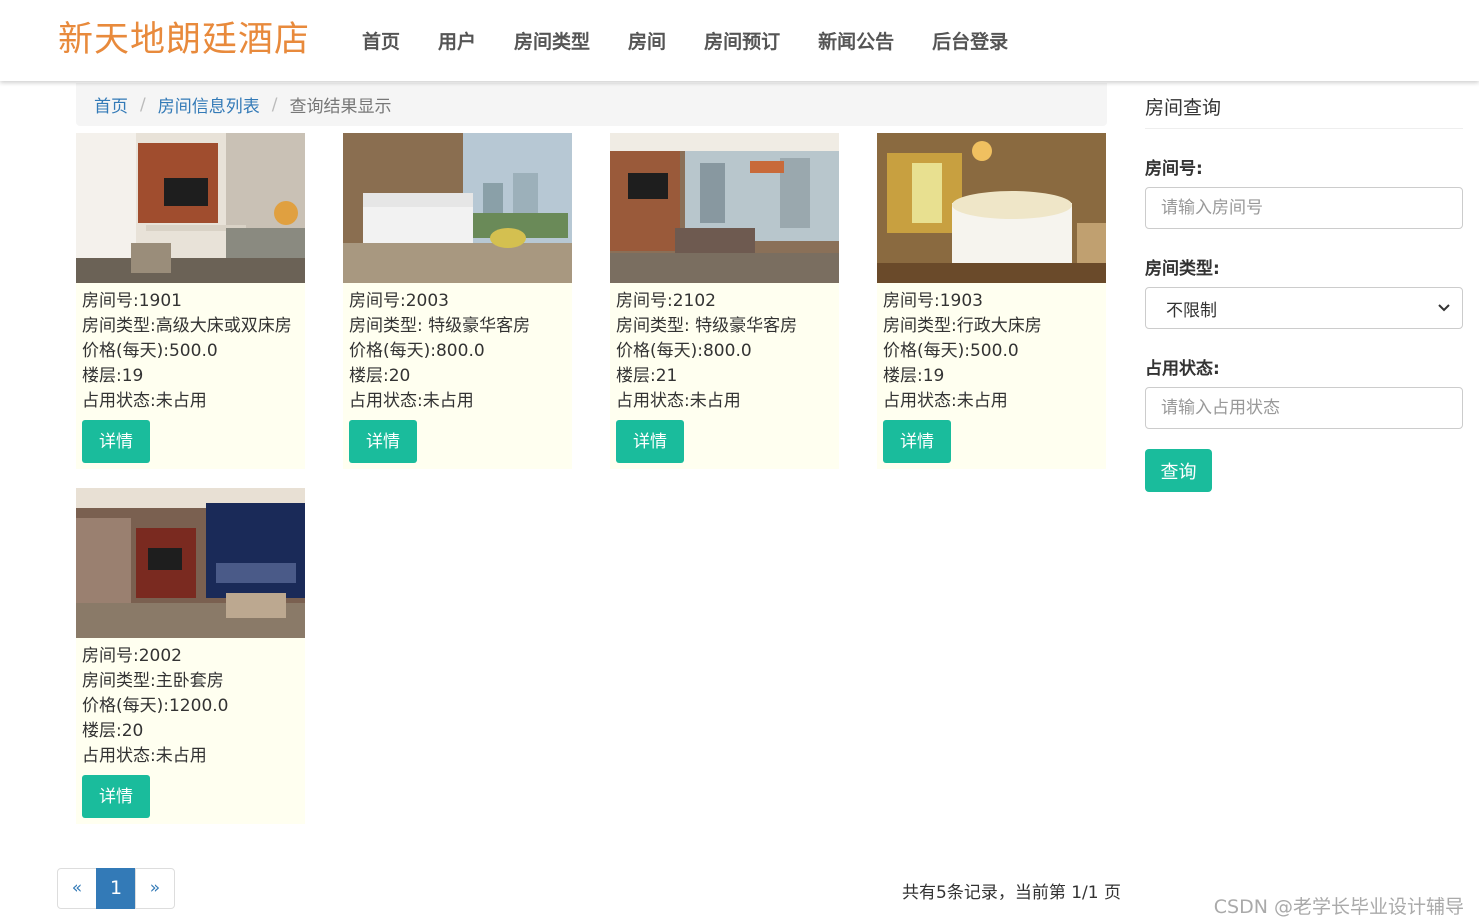 The height and width of the screenshot is (923, 1479). I want to click on room-type-selected: 不限制, so click(1191, 310).